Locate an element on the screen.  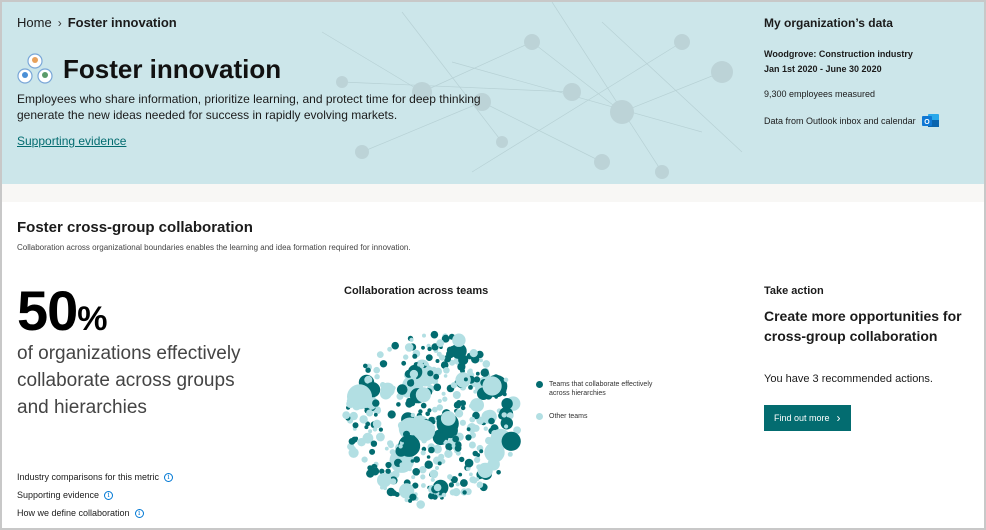
outlook-icon: O is located at coordinates (930, 120).